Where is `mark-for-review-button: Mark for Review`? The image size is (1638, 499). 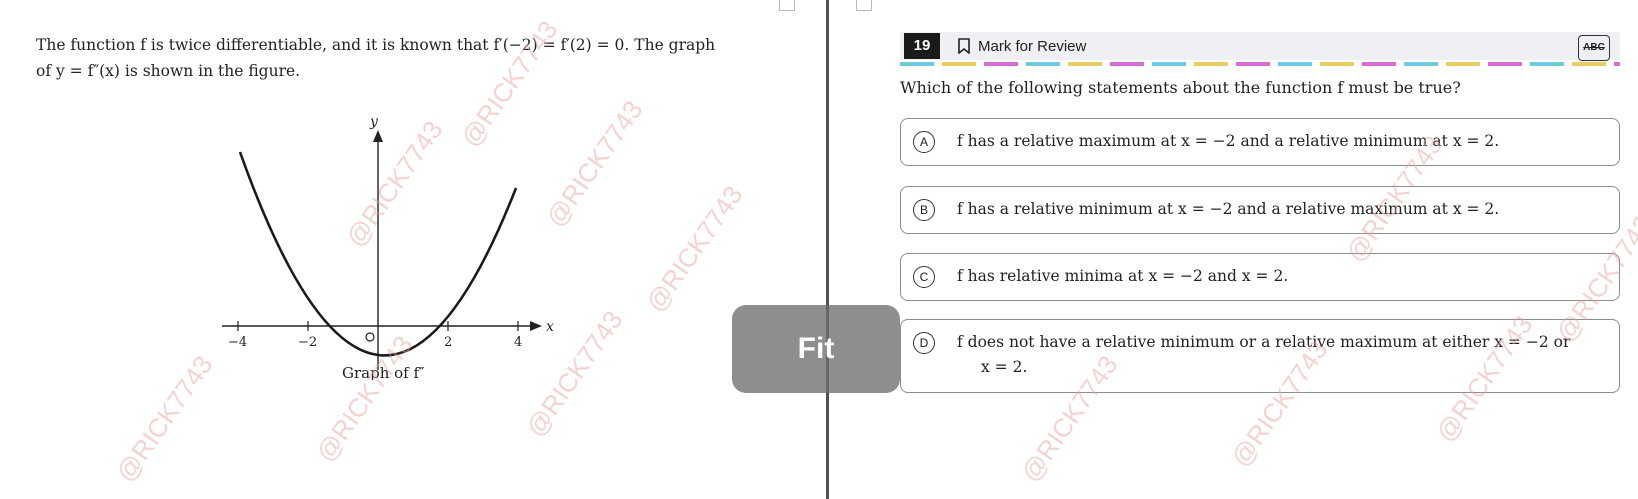
mark-for-review-button: Mark for Review is located at coordinates (1022, 46).